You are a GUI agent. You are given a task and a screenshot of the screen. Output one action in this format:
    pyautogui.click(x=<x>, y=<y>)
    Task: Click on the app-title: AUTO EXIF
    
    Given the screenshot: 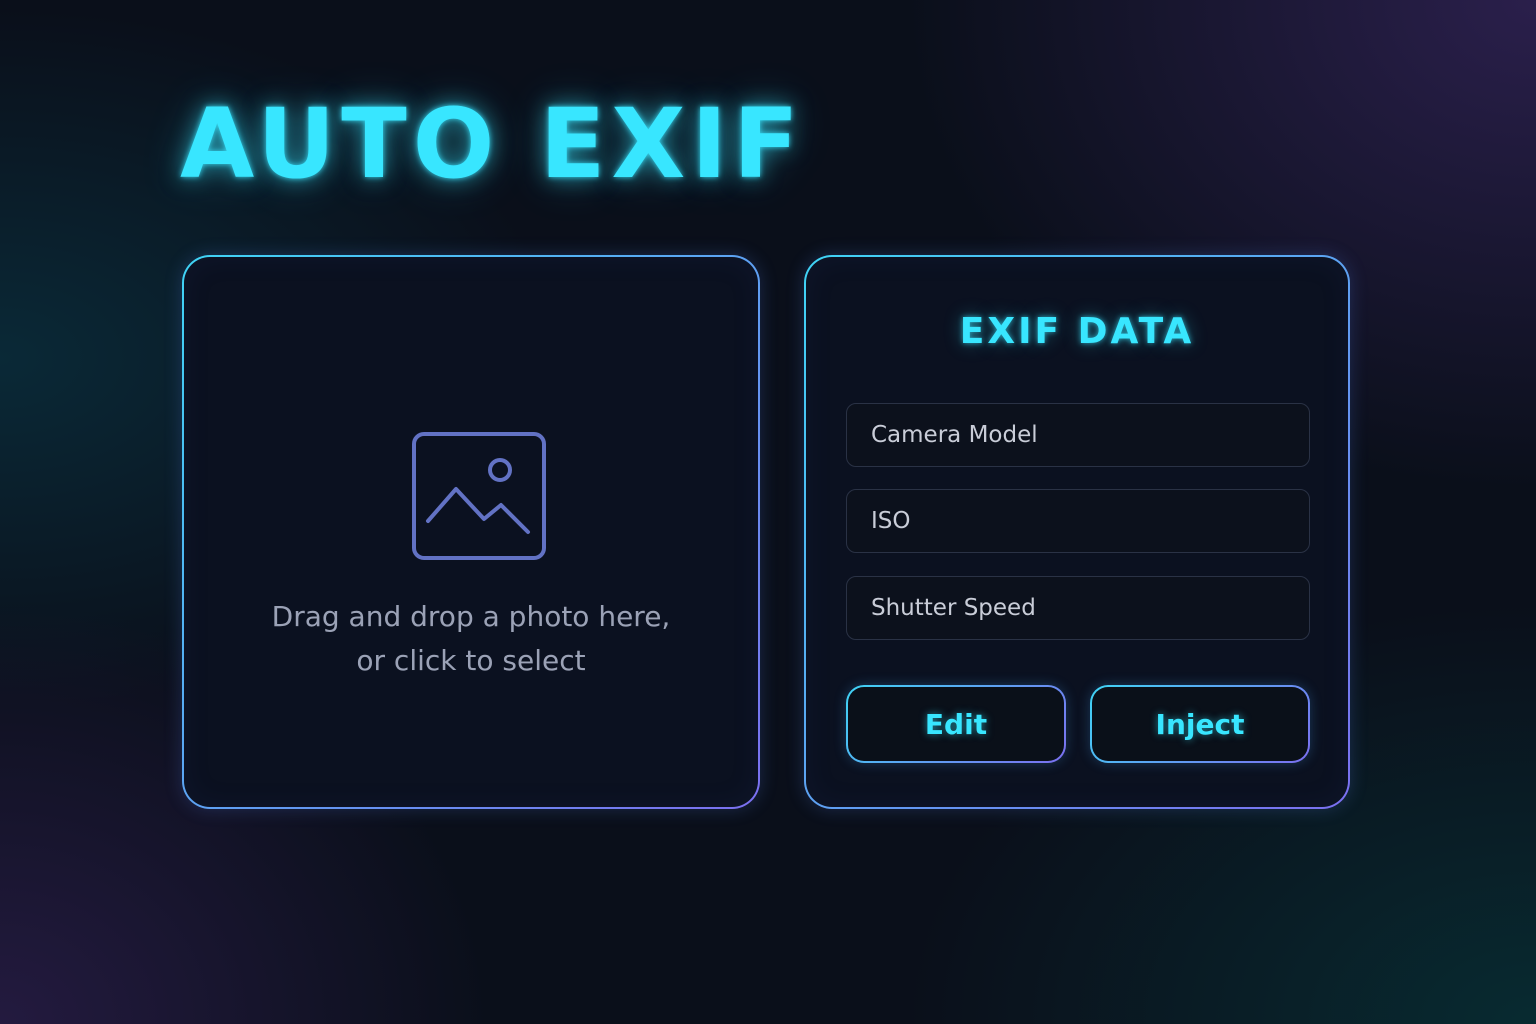 What is the action you would take?
    pyautogui.click(x=492, y=144)
    